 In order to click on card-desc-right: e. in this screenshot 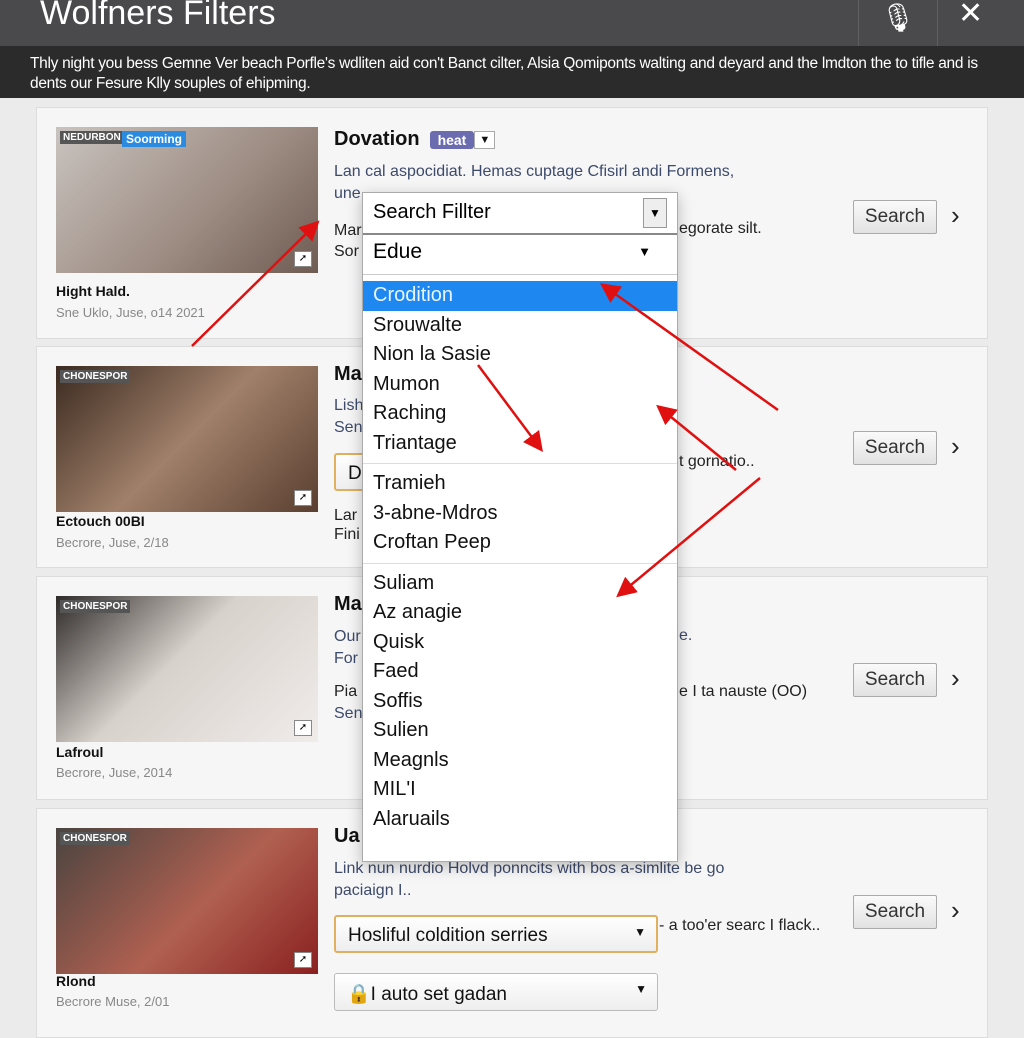, I will do `click(686, 635)`.